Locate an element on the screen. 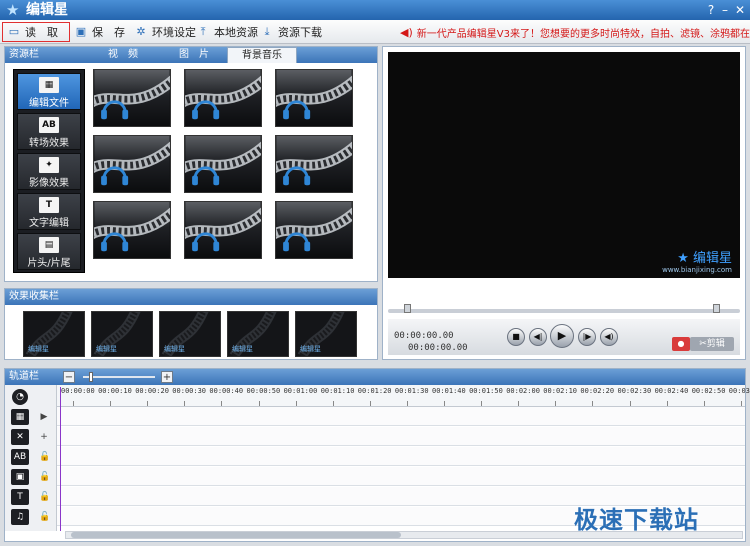 The image size is (750, 546). site-watermark: 极速下载站 is located at coordinates (636, 520).